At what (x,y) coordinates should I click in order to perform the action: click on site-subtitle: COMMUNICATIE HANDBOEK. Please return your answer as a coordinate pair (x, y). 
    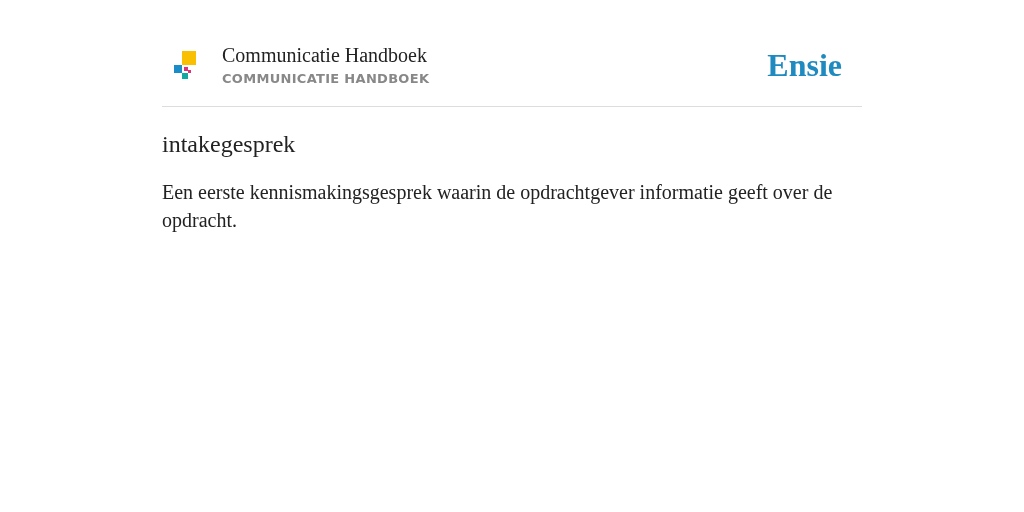
    Looking at the image, I should click on (326, 78).